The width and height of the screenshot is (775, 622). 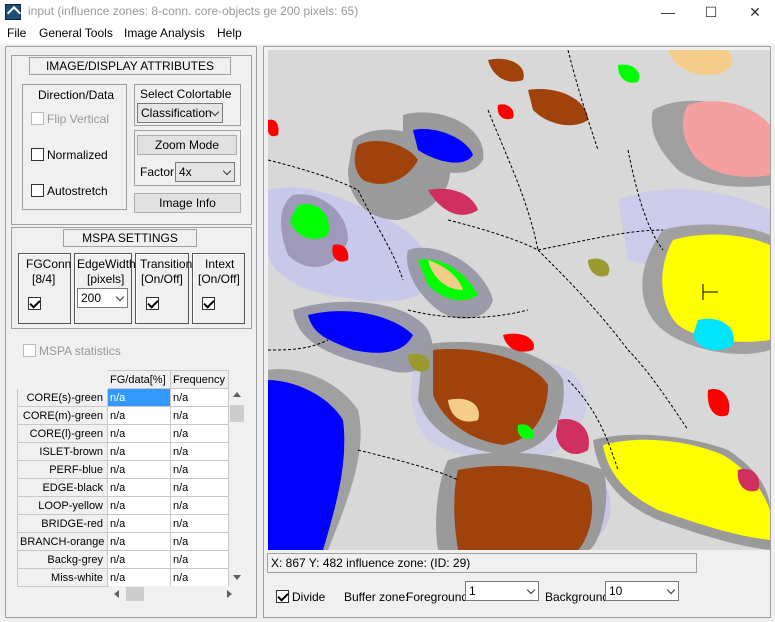 I want to click on row-header: PERF-blue, so click(x=62, y=469).